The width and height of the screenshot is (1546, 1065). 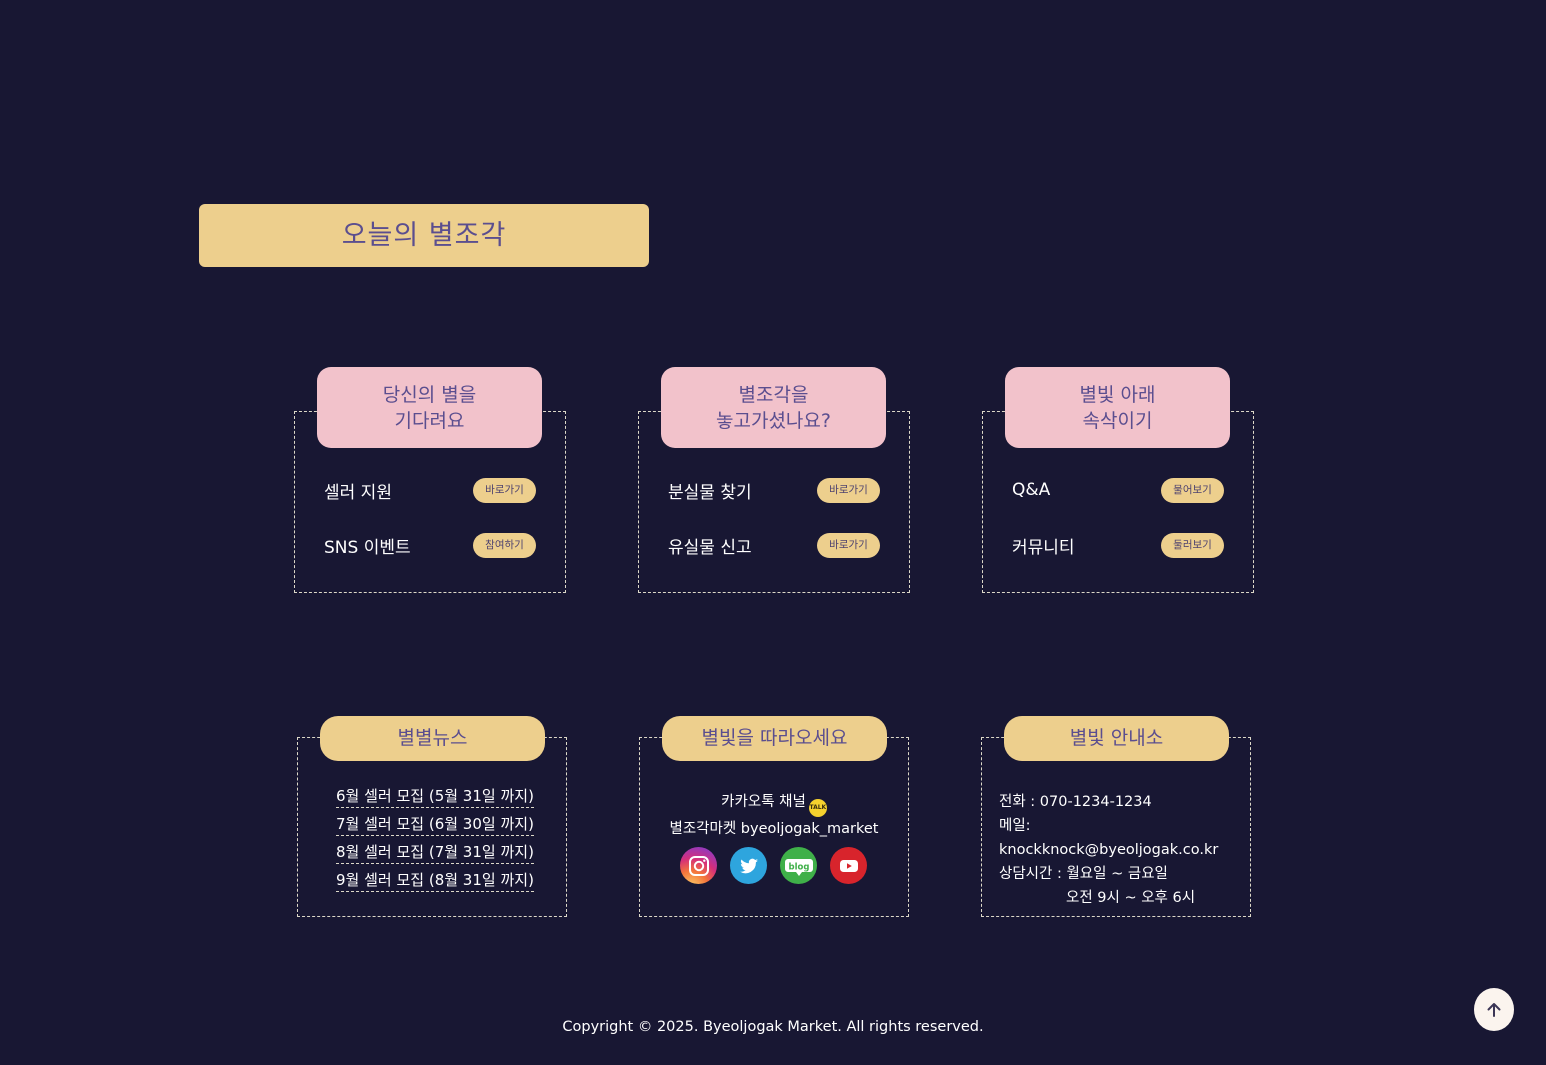 I want to click on scroll-top-button, so click(x=1494, y=1009).